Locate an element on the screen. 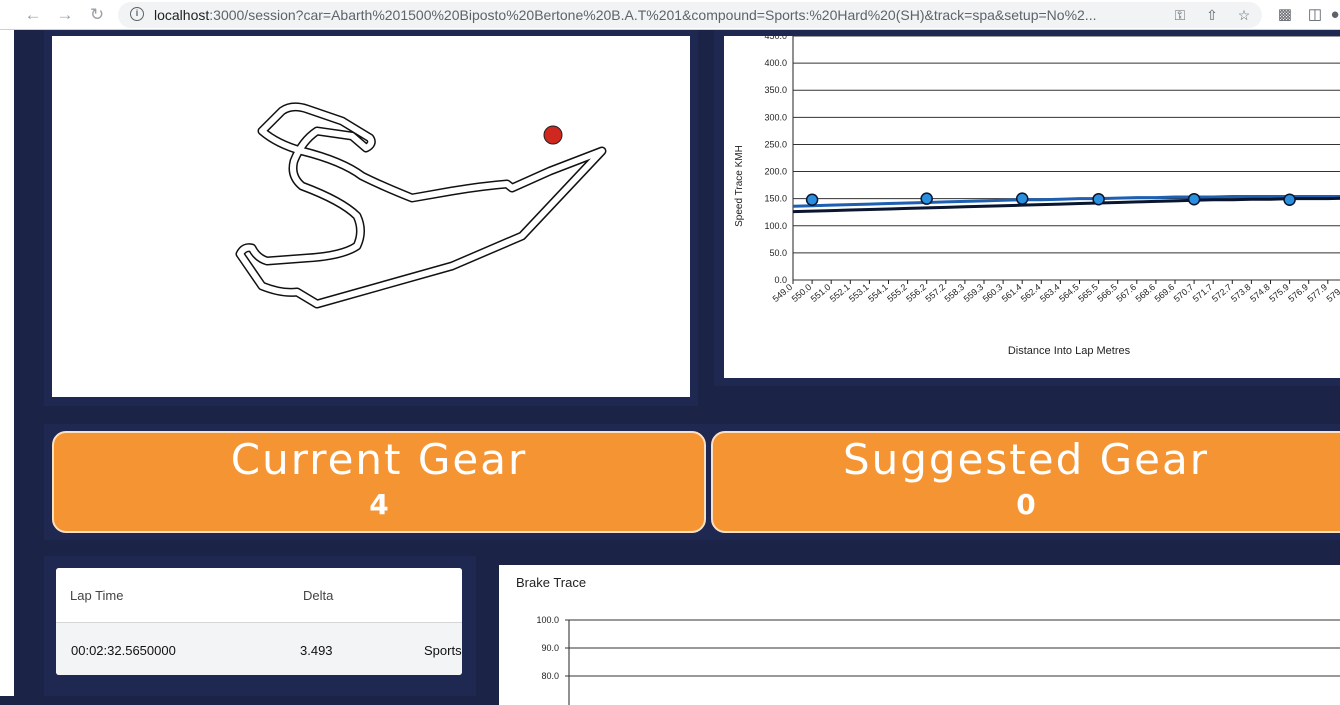 Image resolution: width=1340 pixels, height=705 pixels. x-tick-label: 577.9 is located at coordinates (1317, 293).